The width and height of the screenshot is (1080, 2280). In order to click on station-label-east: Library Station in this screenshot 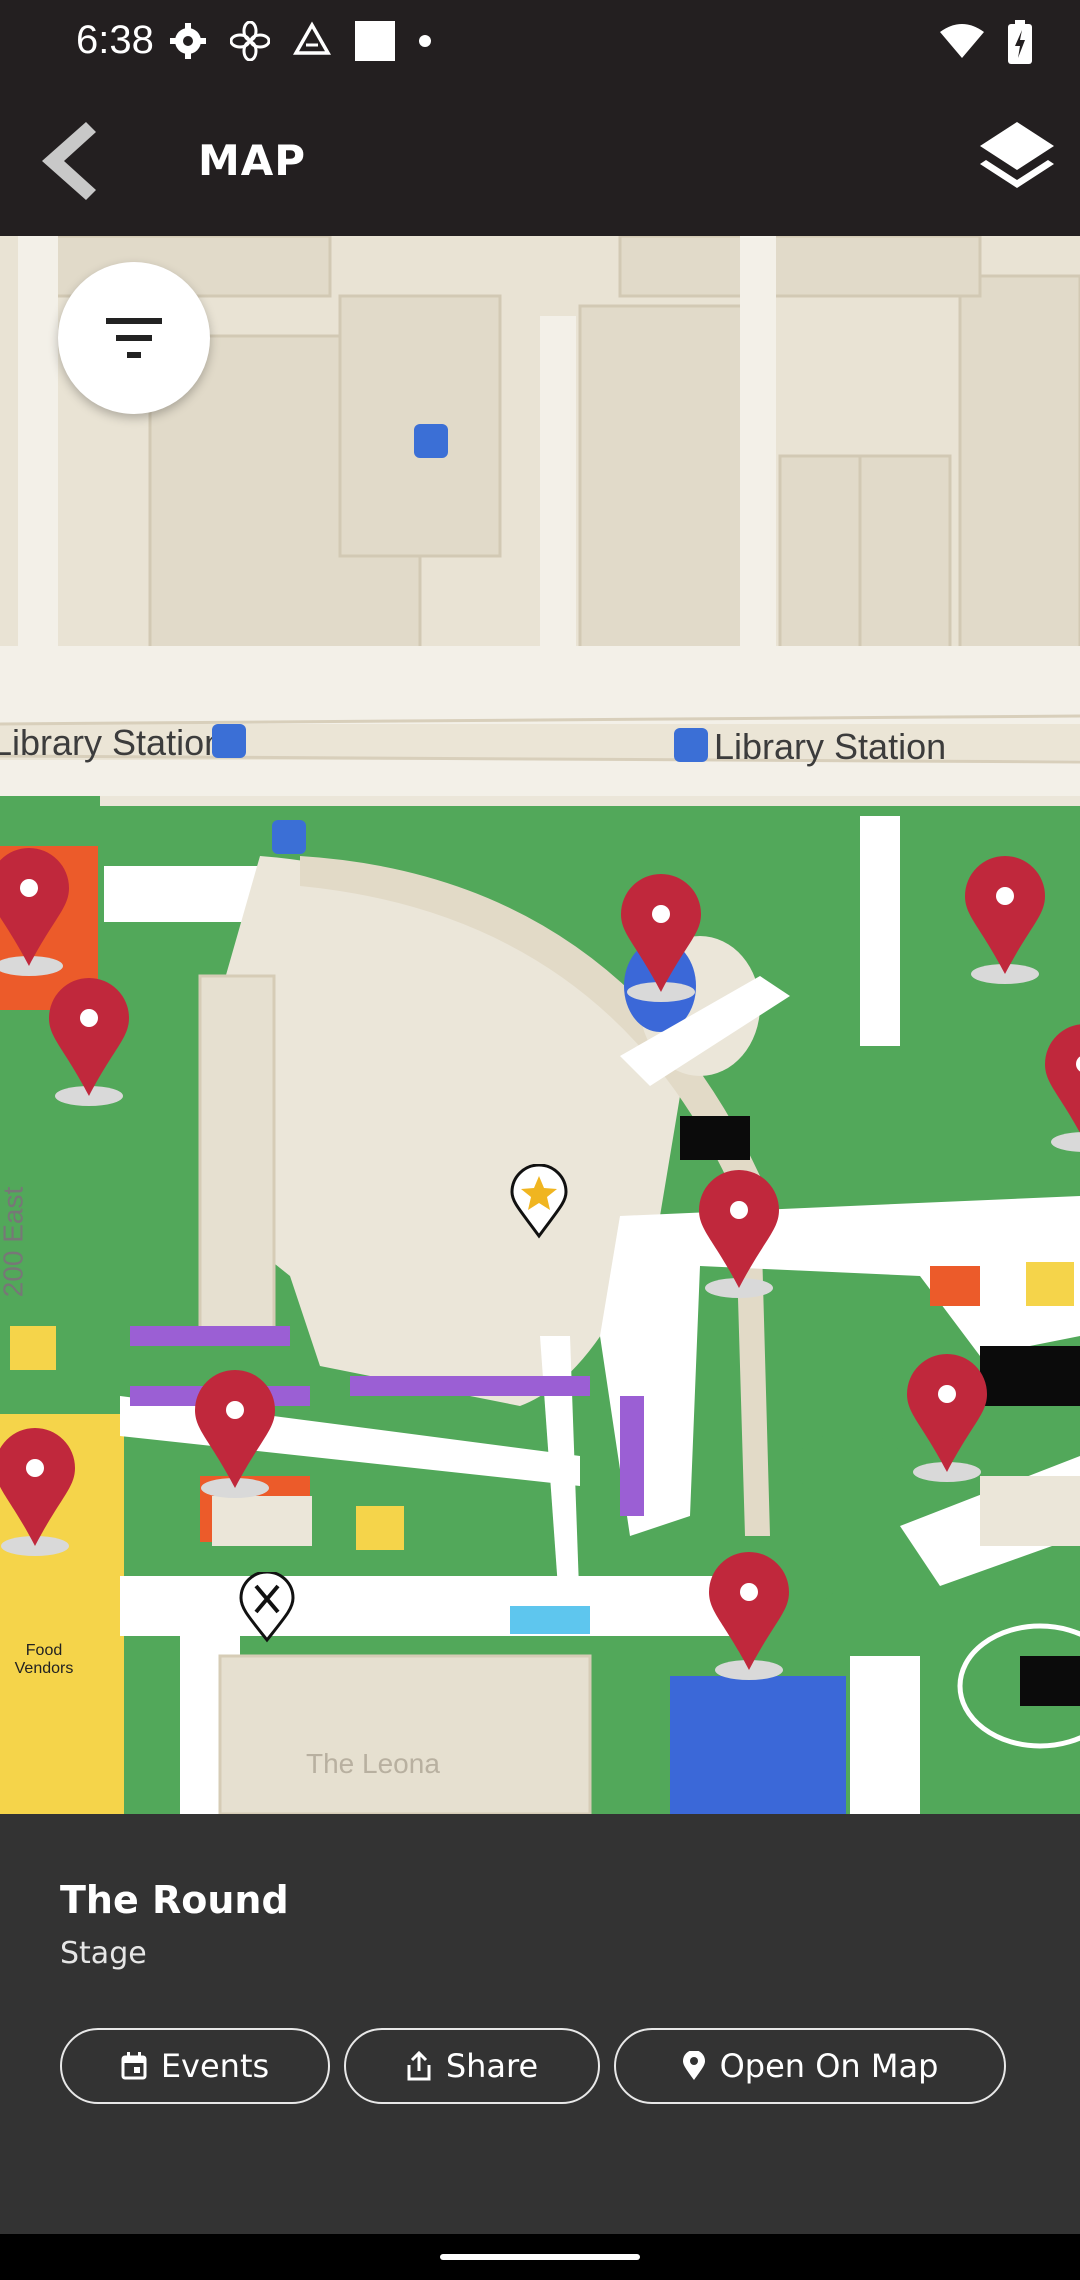, I will do `click(830, 746)`.